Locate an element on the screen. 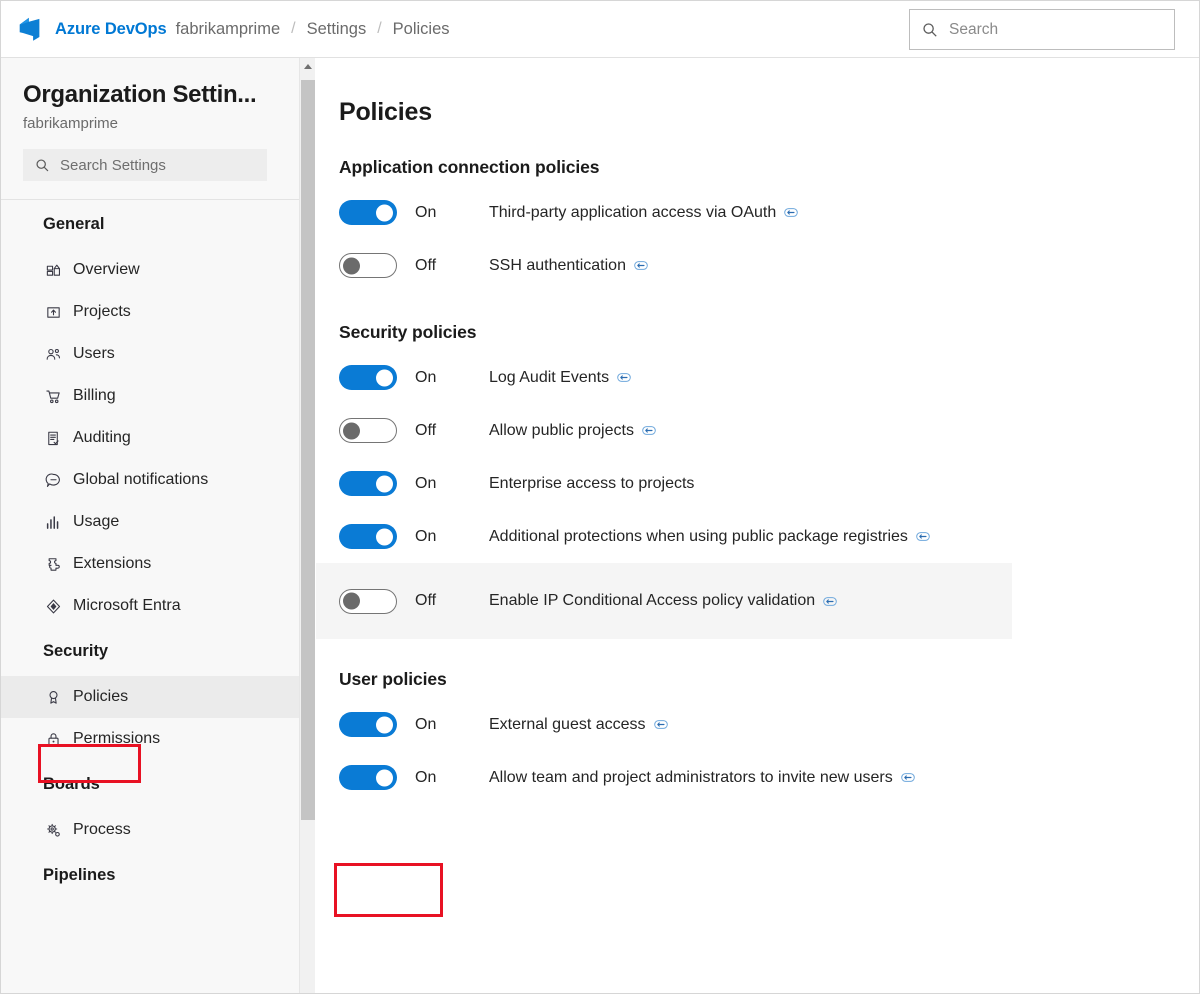 This screenshot has height=994, width=1200. global-search-box: Search is located at coordinates (1042, 29).